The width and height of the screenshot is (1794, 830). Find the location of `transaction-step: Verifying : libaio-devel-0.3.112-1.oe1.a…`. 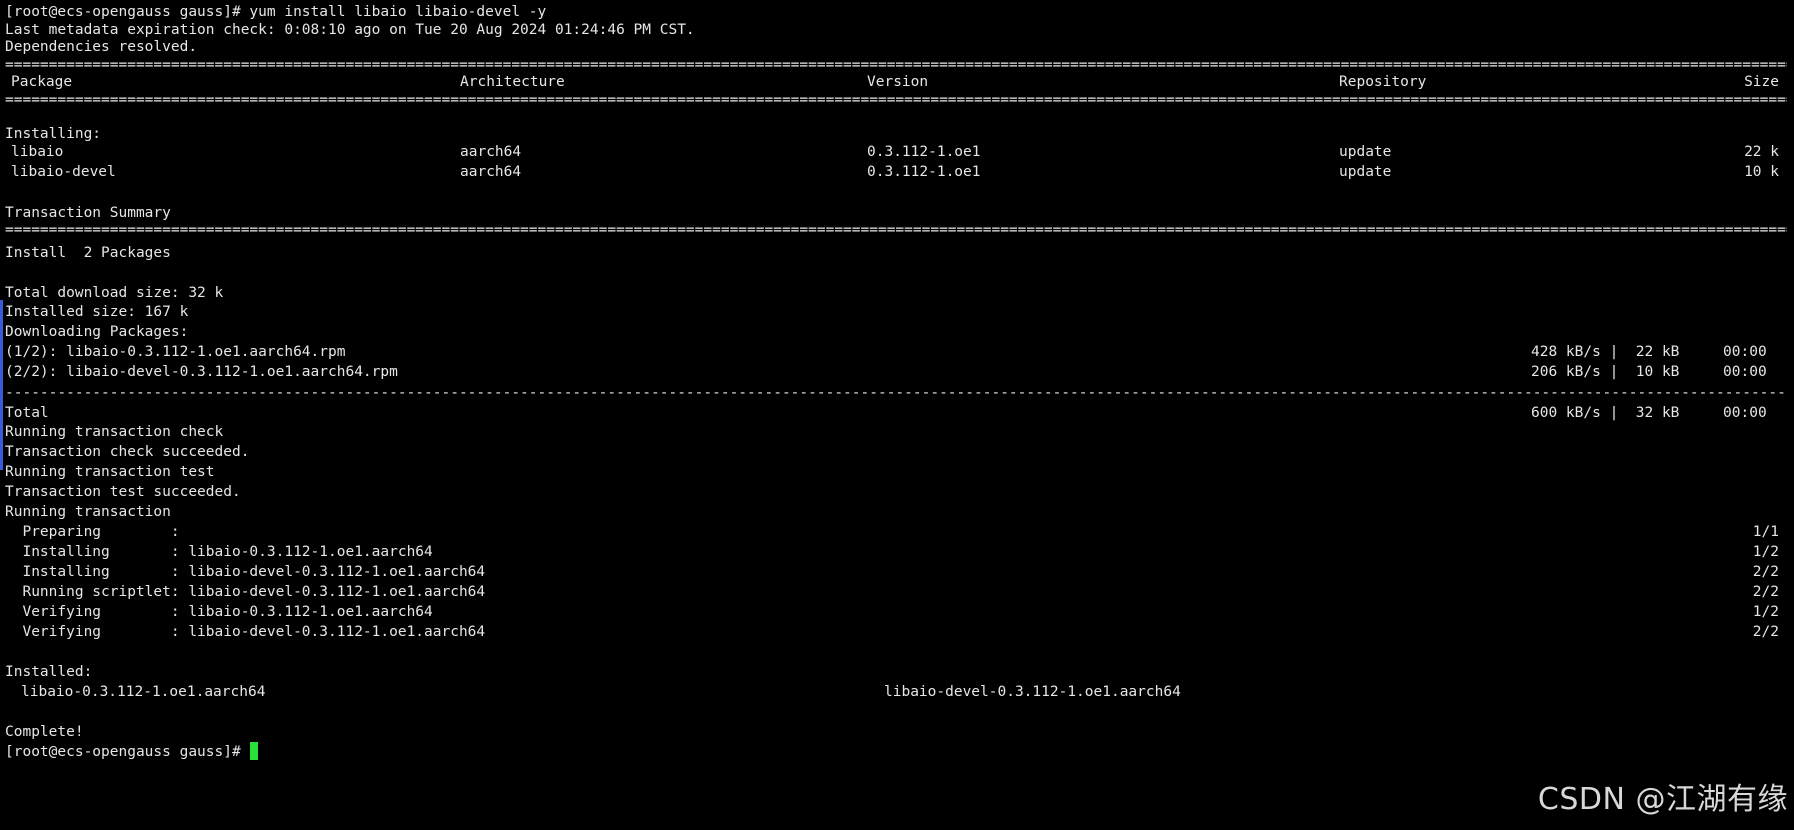

transaction-step: Verifying : libaio-devel-0.3.112-1.oe1.a… is located at coordinates (245, 632).